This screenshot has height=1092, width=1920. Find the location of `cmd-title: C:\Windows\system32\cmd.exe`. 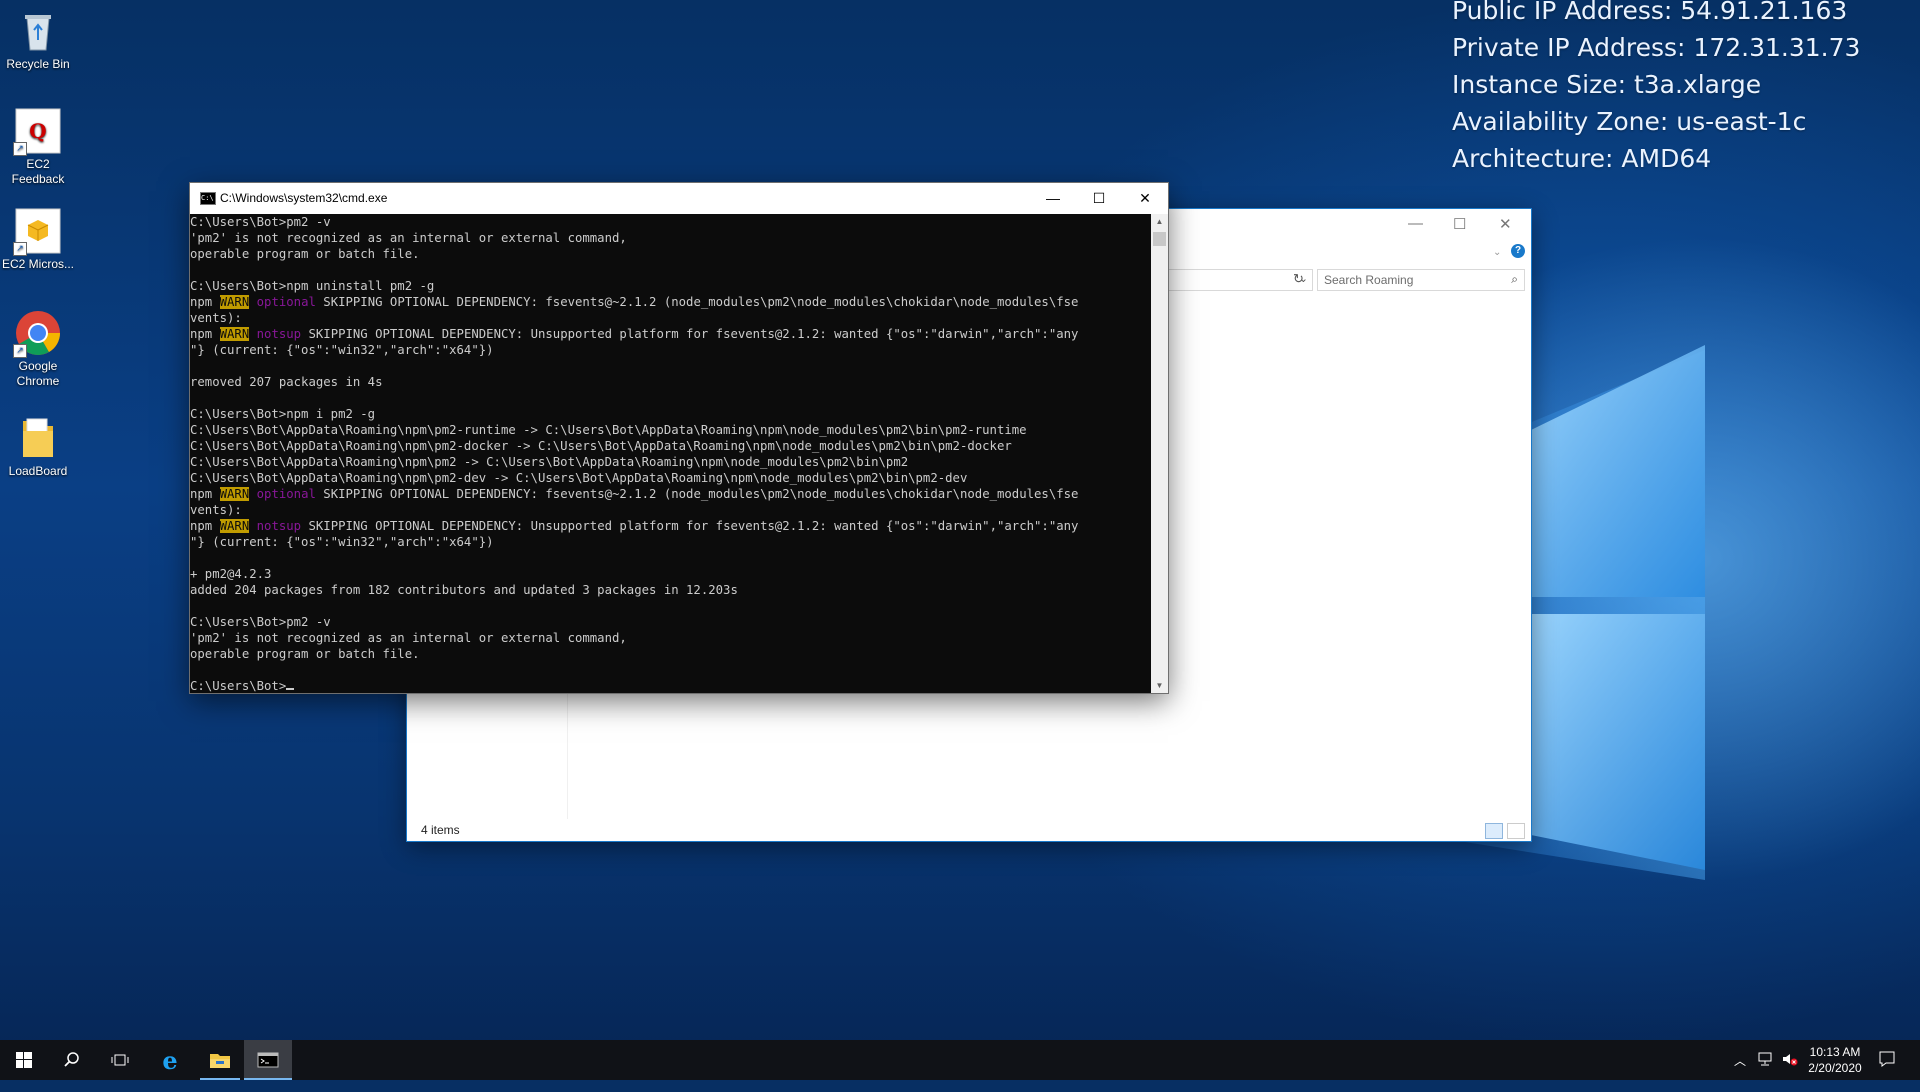

cmd-title: C:\Windows\system32\cmd.exe is located at coordinates (304, 198).